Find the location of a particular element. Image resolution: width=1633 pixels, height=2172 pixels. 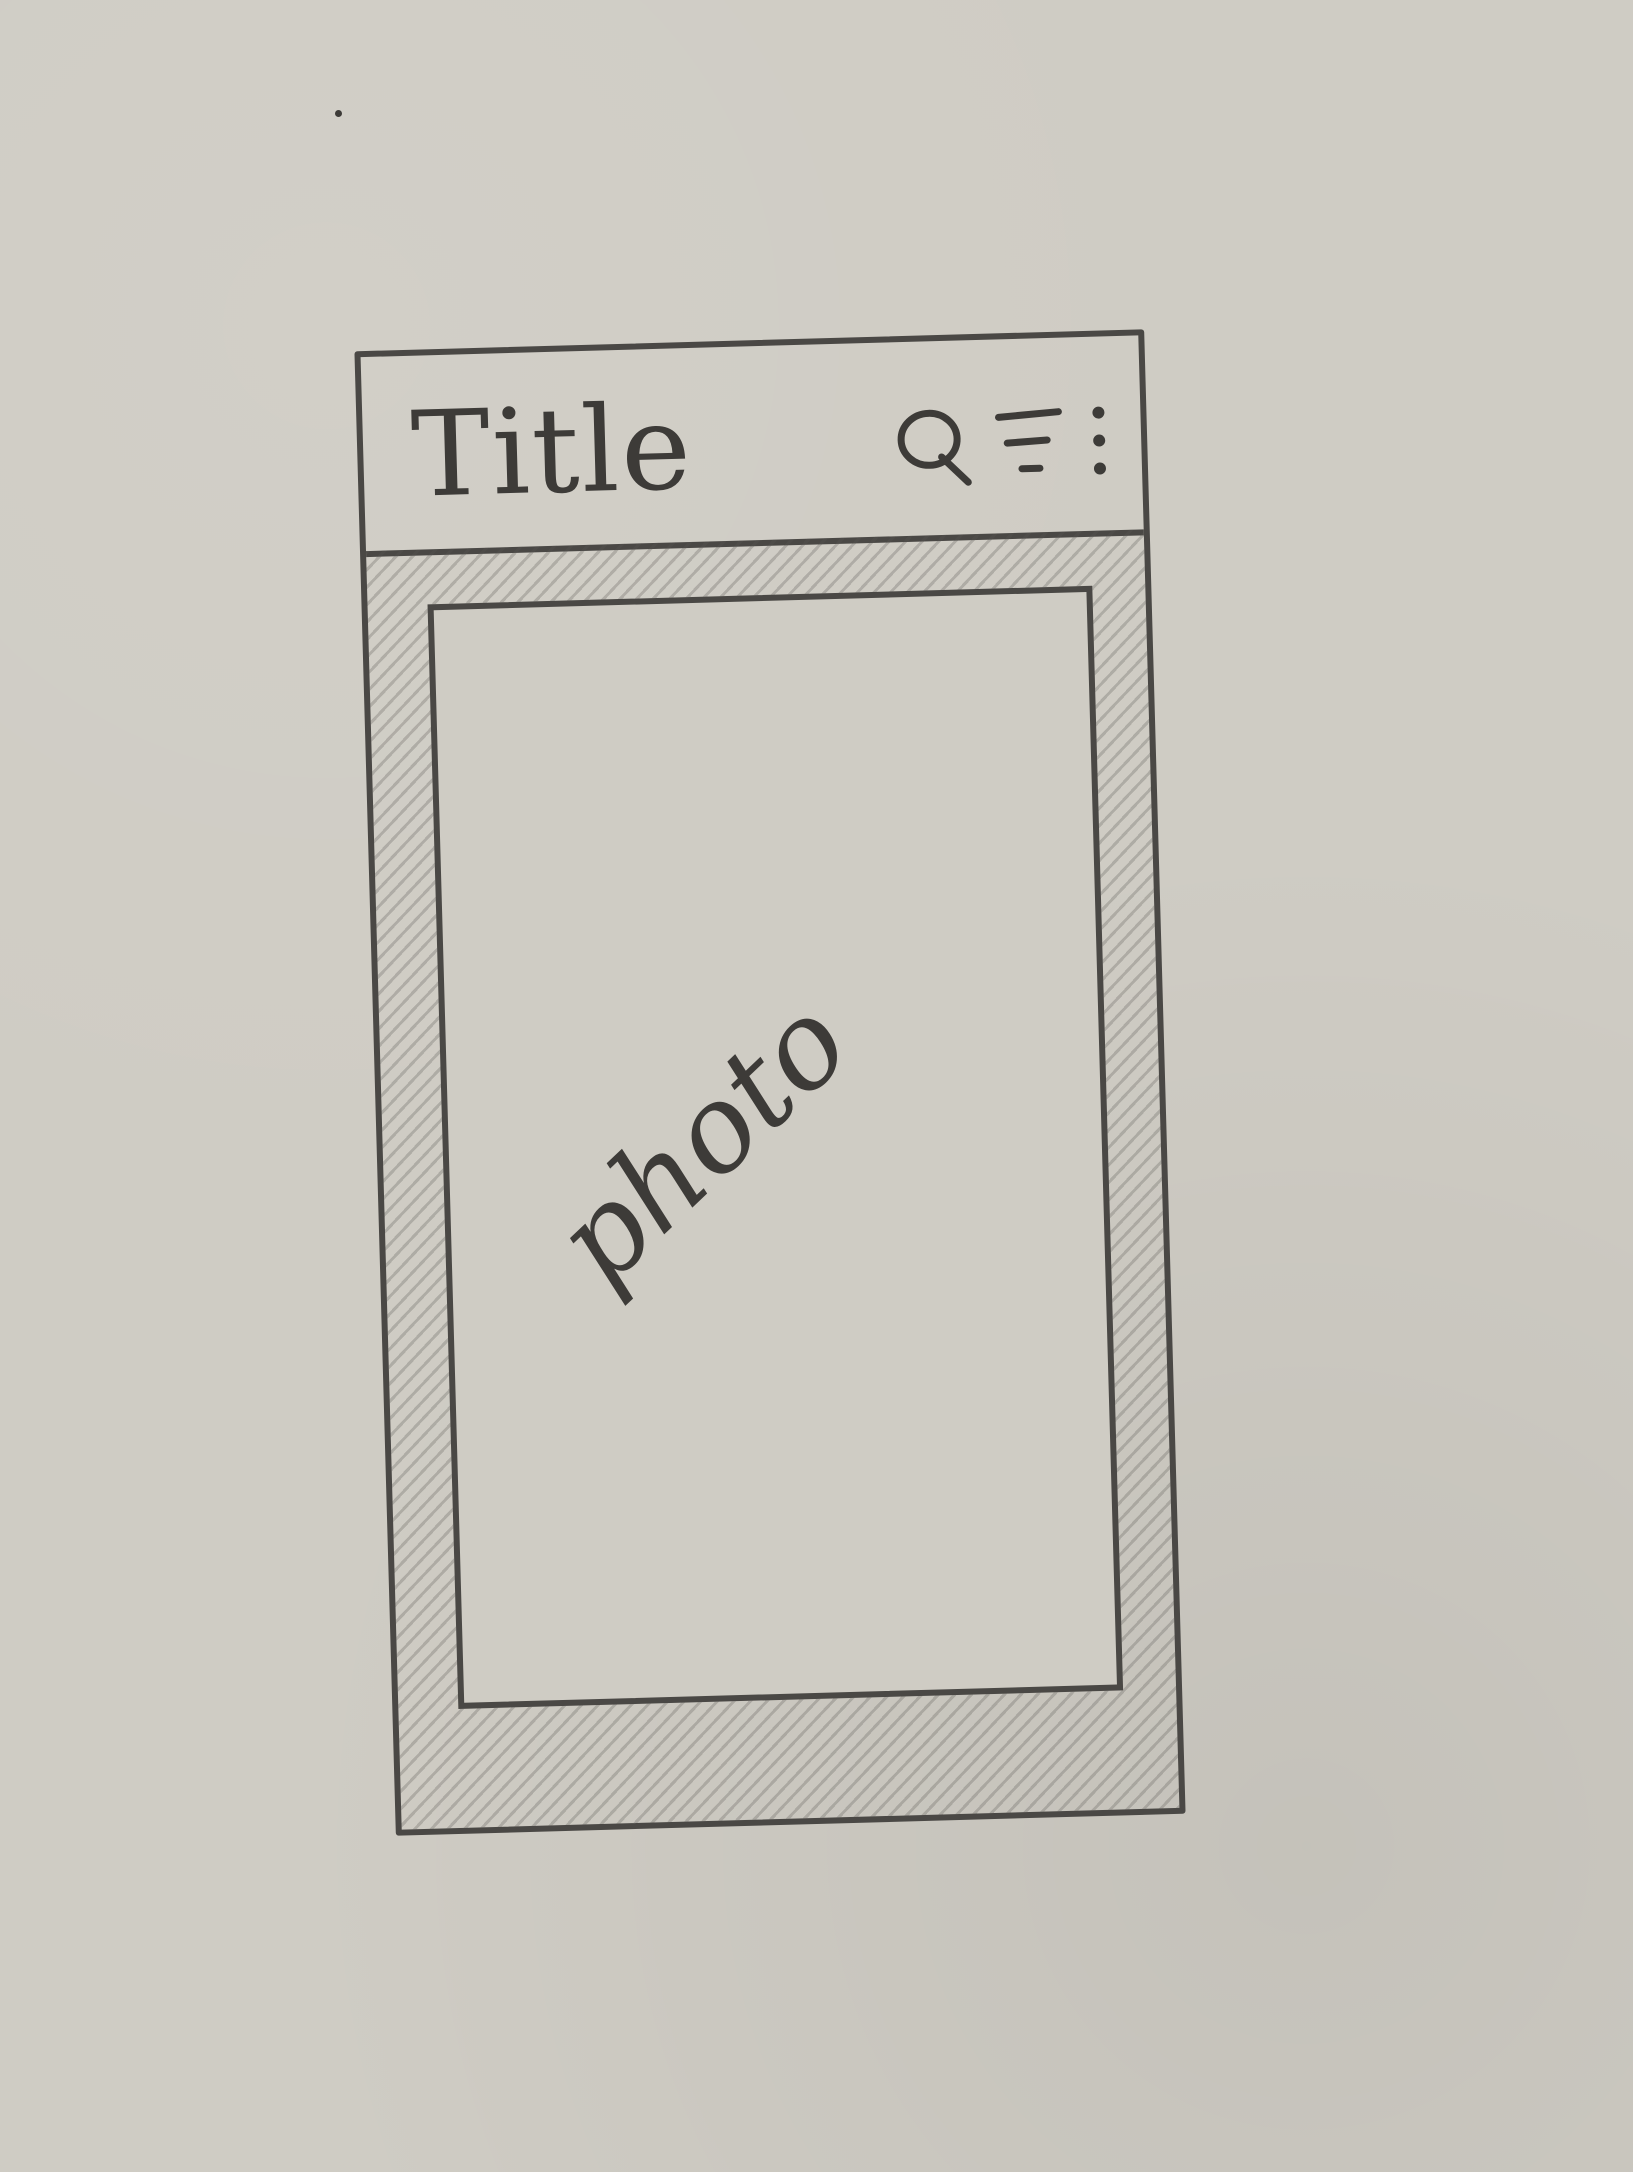

page-title: Title is located at coordinates (552, 450).